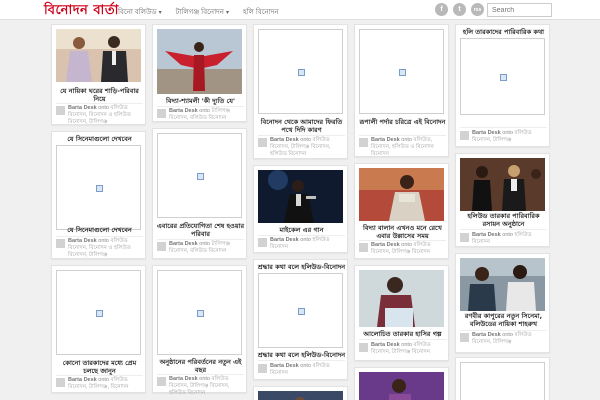 This screenshot has width=600, height=400. Describe the element at coordinates (477, 9) in the screenshot. I see `rss-icon: rss` at that location.